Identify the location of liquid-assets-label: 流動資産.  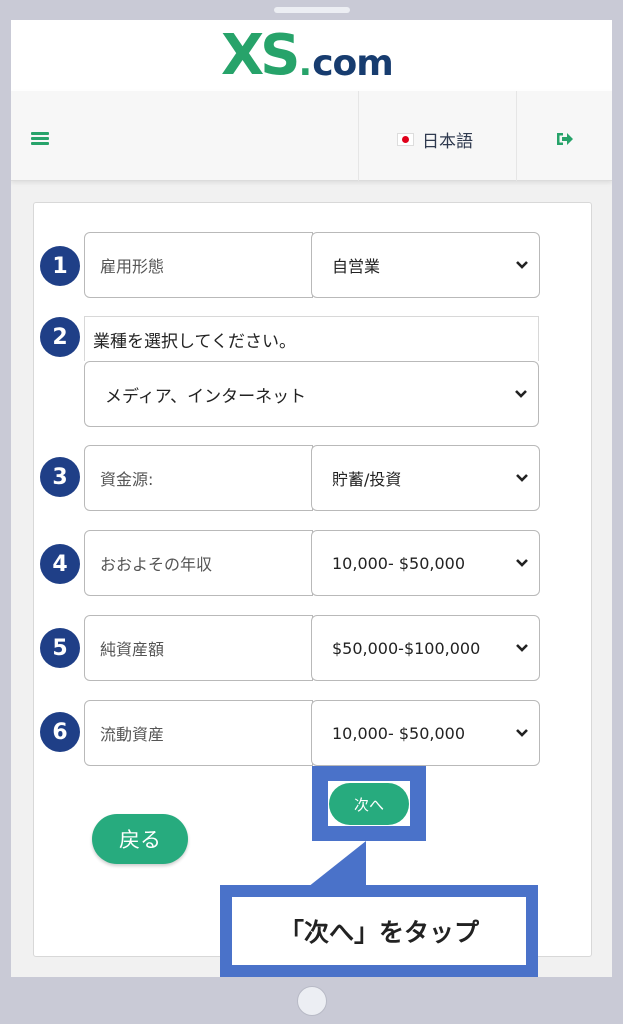
(198, 733).